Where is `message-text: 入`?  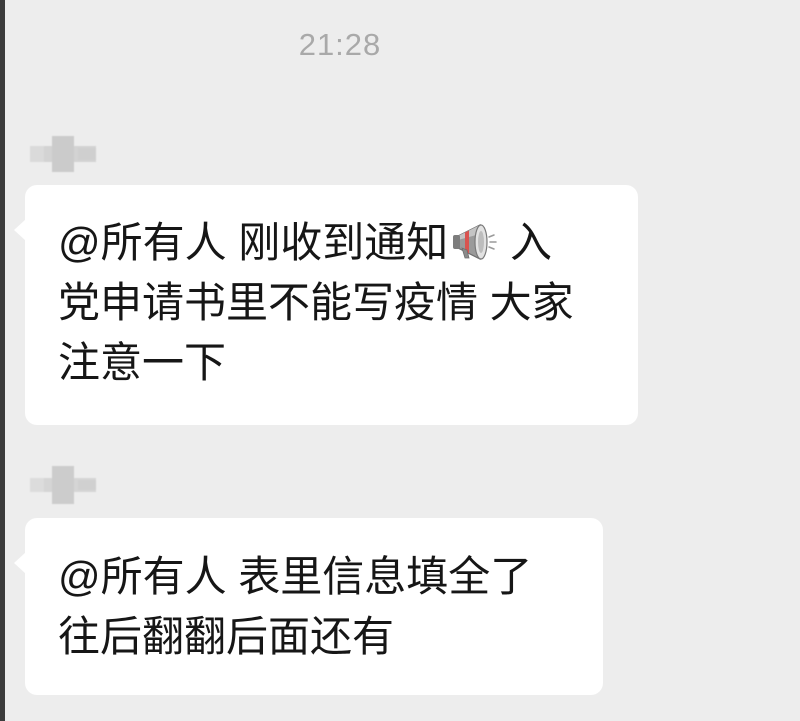
message-text: 入 is located at coordinates (525, 242).